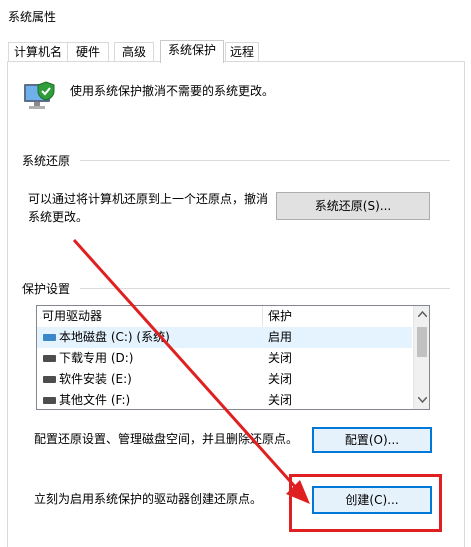 The height and width of the screenshot is (547, 471). What do you see at coordinates (192, 51) in the screenshot?
I see `tab-system-protection: 系统保护` at bounding box center [192, 51].